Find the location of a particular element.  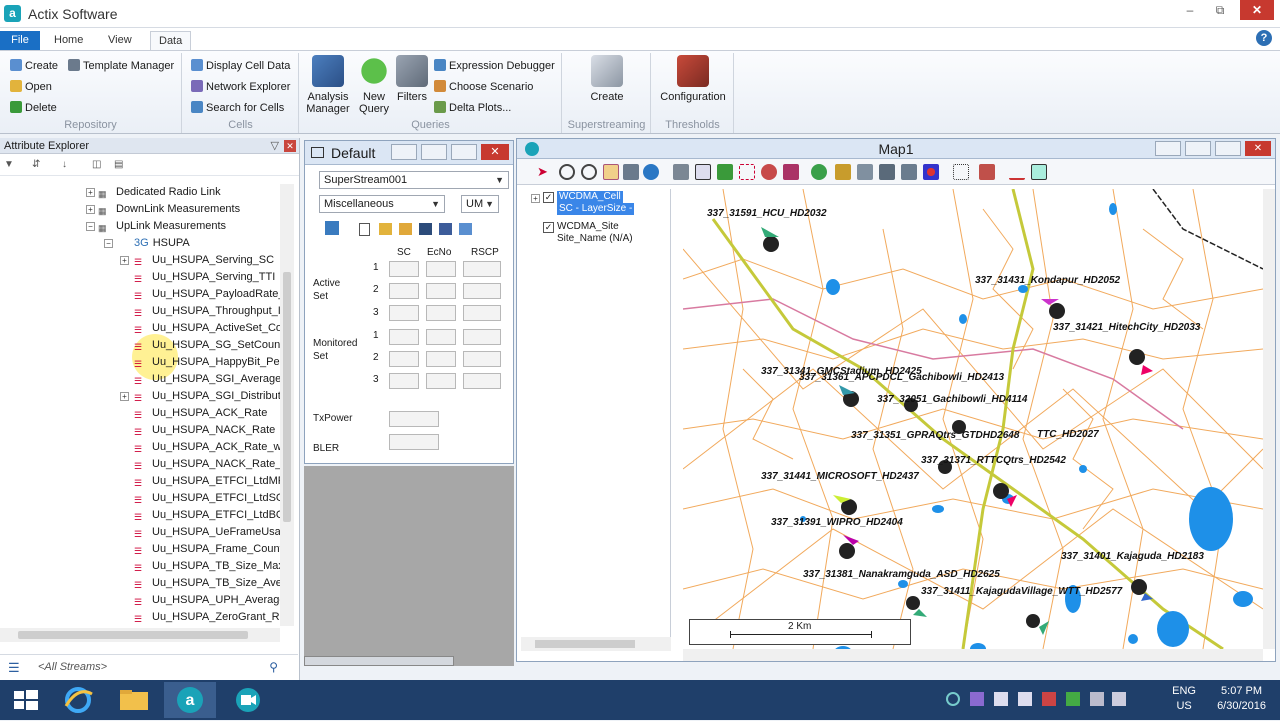

sort-icon: ⇵ is located at coordinates (39, 165).